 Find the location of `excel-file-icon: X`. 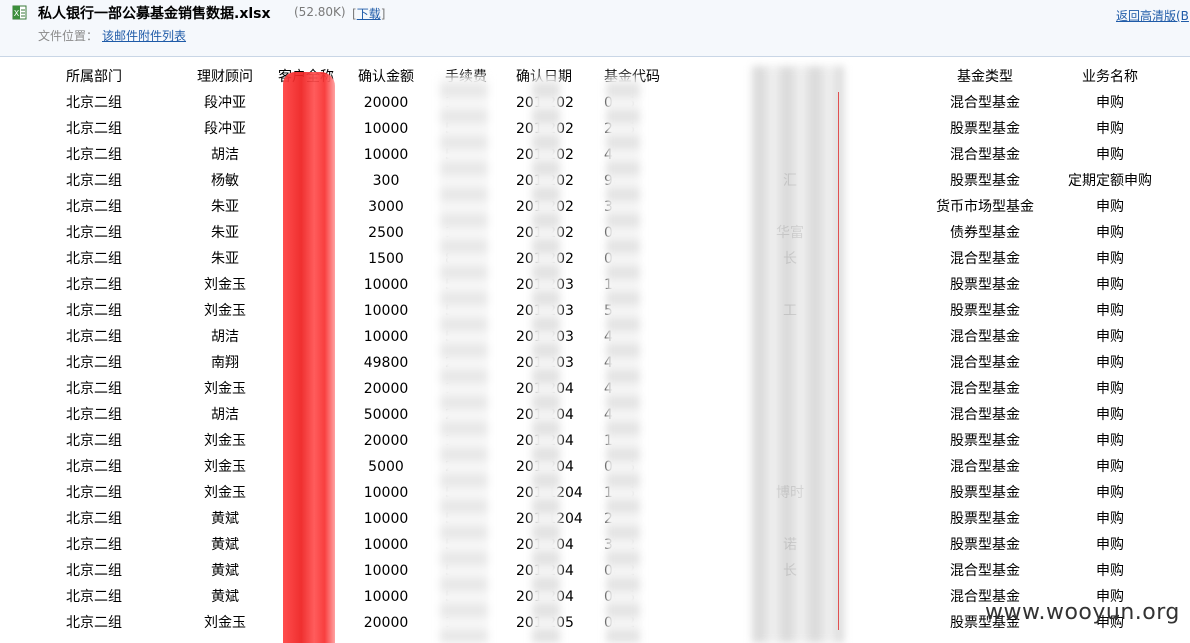

excel-file-icon: X is located at coordinates (19, 12).